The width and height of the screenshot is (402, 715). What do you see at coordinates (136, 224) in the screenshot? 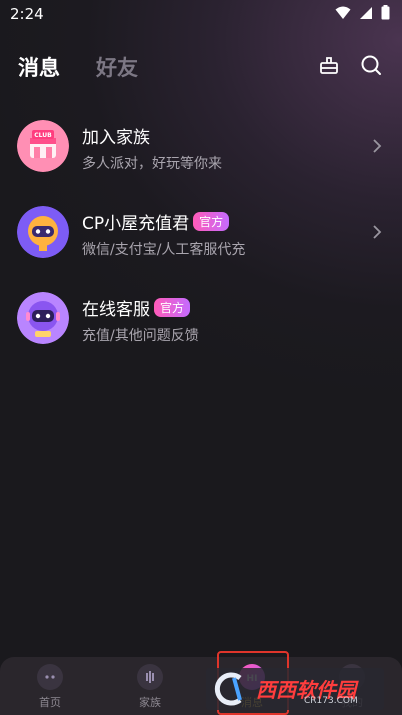
I see `item-title: CP小屋充值君` at bounding box center [136, 224].